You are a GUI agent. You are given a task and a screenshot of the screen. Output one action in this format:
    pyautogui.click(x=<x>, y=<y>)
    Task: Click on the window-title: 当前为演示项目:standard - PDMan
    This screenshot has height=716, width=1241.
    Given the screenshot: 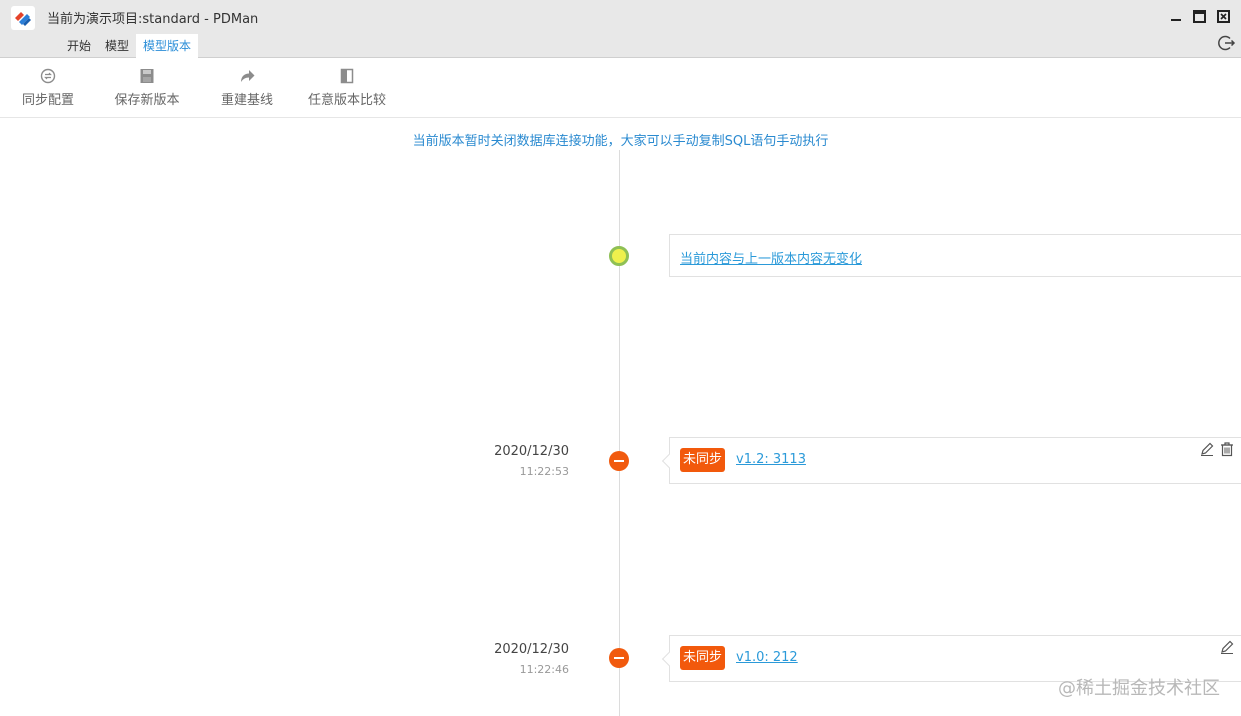 What is the action you would take?
    pyautogui.click(x=153, y=19)
    